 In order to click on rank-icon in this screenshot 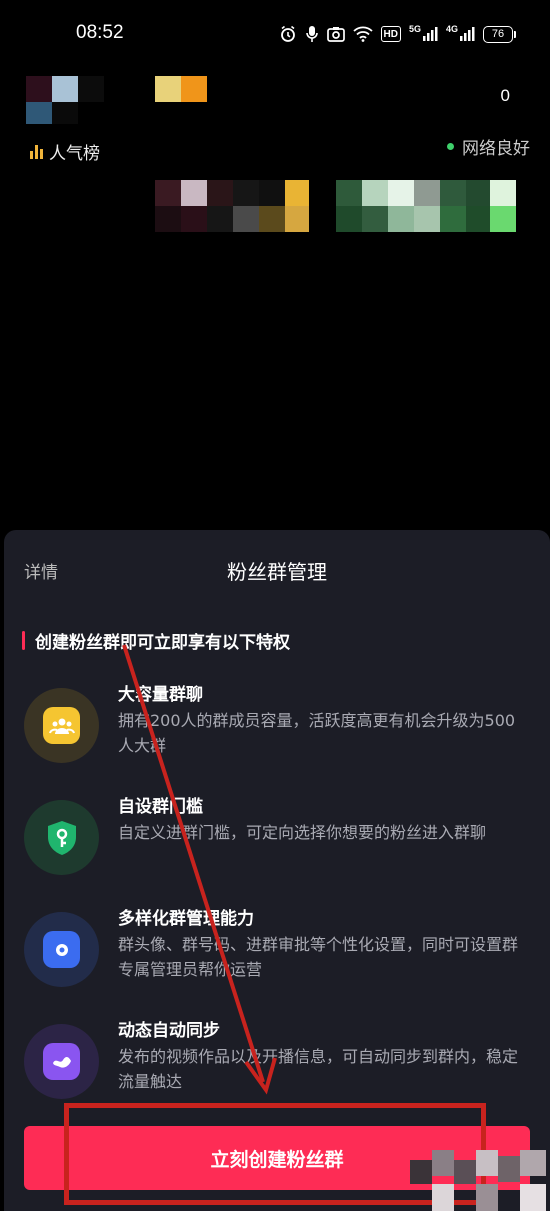, I will do `click(36, 151)`.